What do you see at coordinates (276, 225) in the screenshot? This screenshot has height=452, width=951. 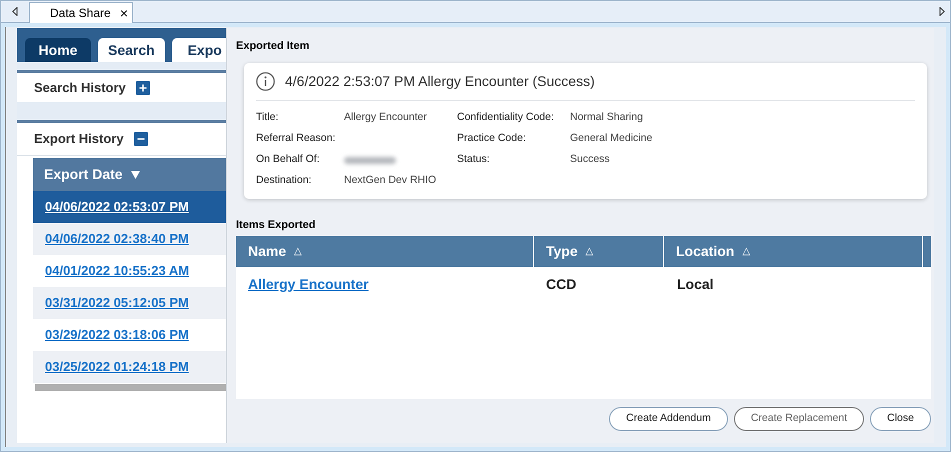 I see `section-heading: Items Exported` at bounding box center [276, 225].